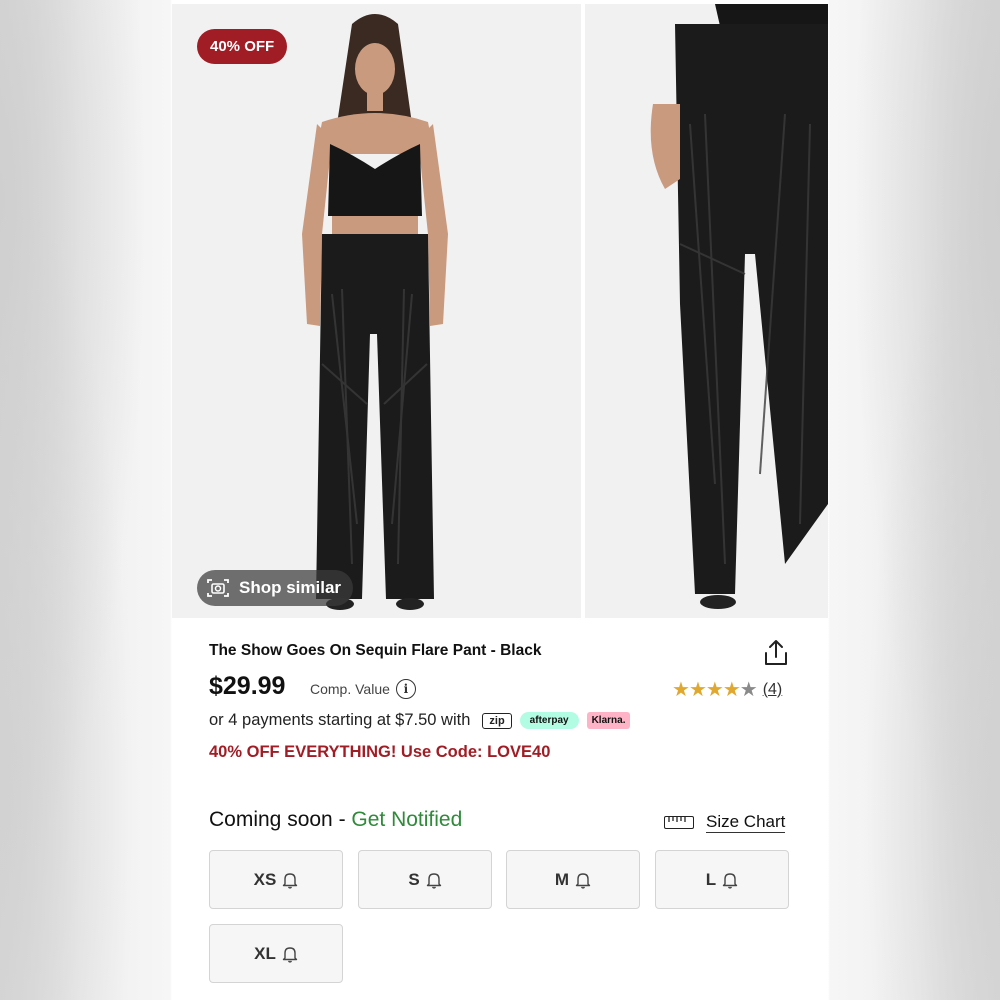 The height and width of the screenshot is (1000, 1000). Describe the element at coordinates (608, 720) in the screenshot. I see `klarna-logo: Klarna.` at that location.